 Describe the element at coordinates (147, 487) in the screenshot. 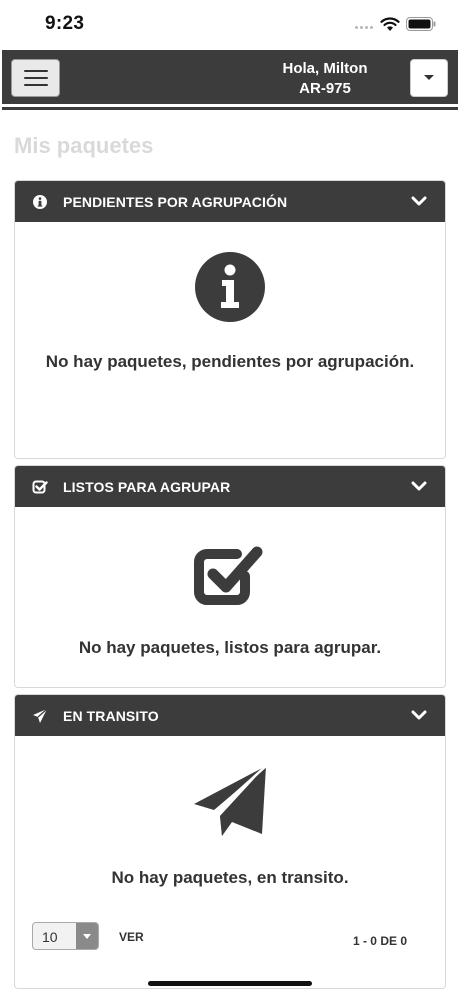

I see `panel-title: LISTOS PARA AGRUPAR` at that location.